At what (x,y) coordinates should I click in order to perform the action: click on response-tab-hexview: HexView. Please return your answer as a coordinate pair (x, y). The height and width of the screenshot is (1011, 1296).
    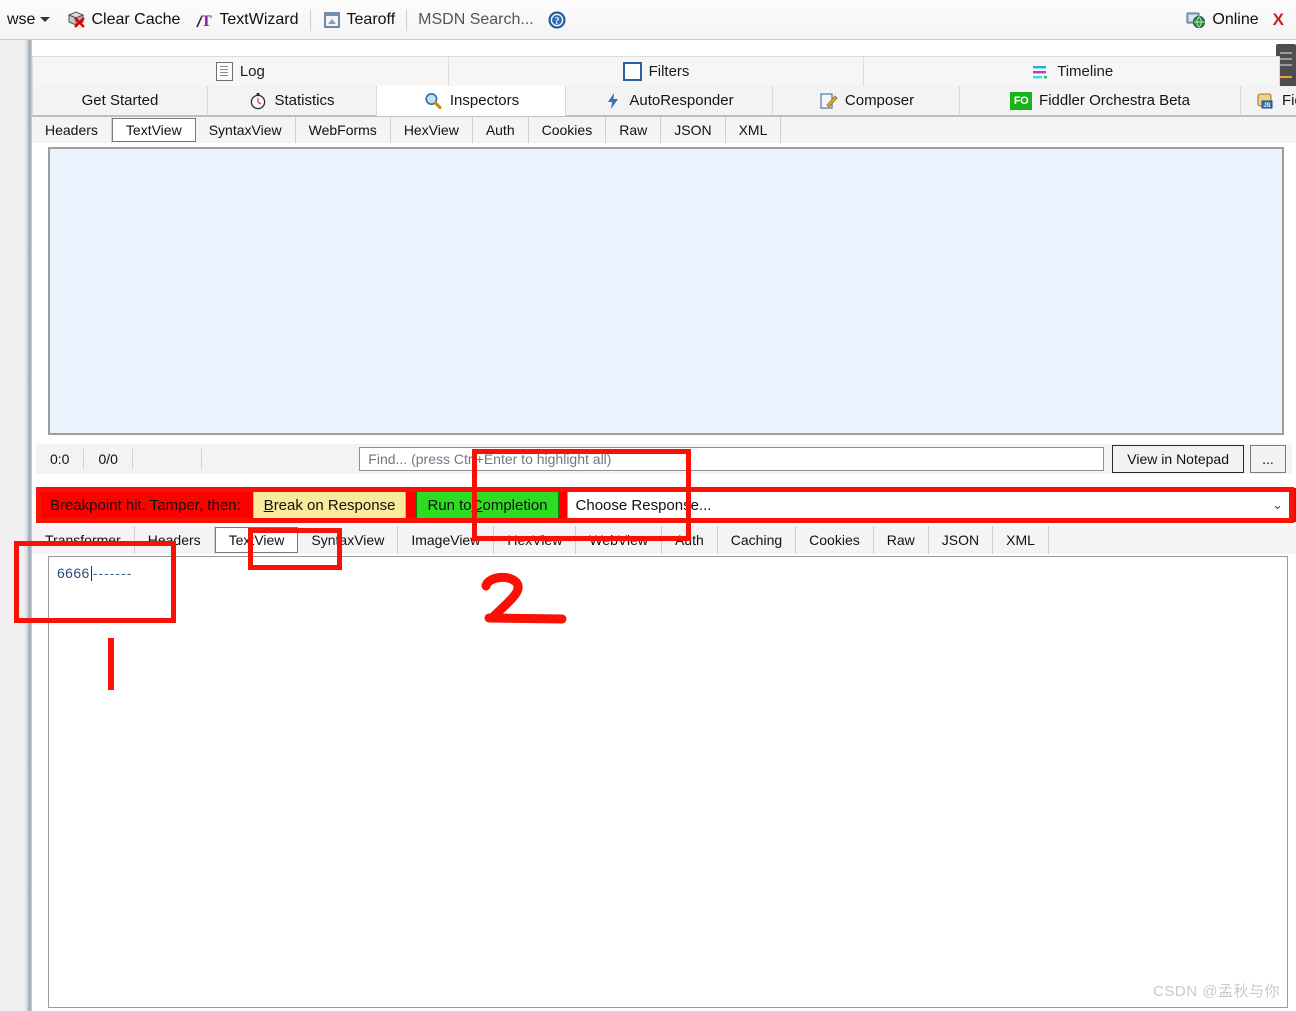
    Looking at the image, I should click on (535, 540).